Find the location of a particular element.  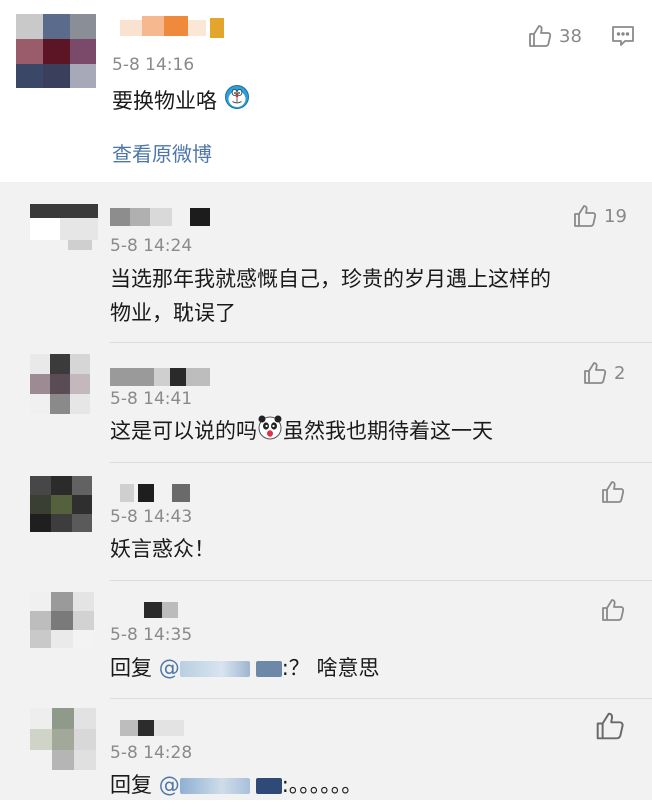

reply-text: 当选那年我就感慨自己，珍贵的岁月遇上这样的 is located at coordinates (330, 279).